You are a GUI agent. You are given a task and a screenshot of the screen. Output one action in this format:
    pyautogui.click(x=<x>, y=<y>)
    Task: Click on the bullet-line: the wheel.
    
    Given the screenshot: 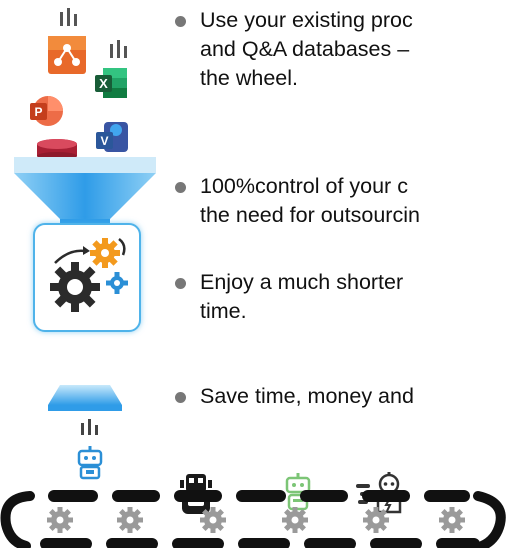 What is the action you would take?
    pyautogui.click(x=249, y=78)
    